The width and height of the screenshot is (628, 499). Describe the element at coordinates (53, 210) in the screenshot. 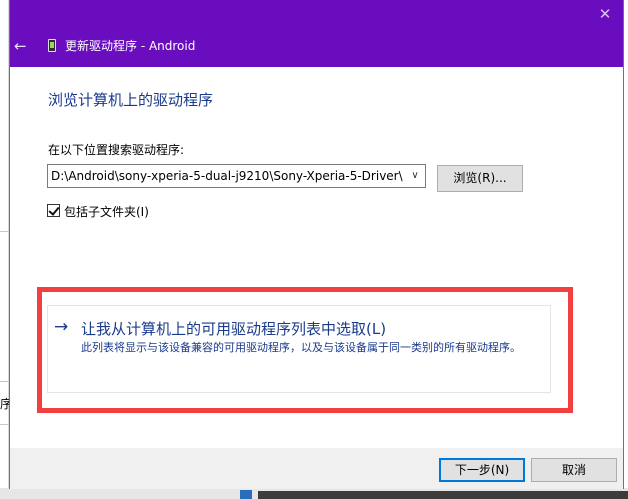

I see `include-subfolders-checkbox` at that location.